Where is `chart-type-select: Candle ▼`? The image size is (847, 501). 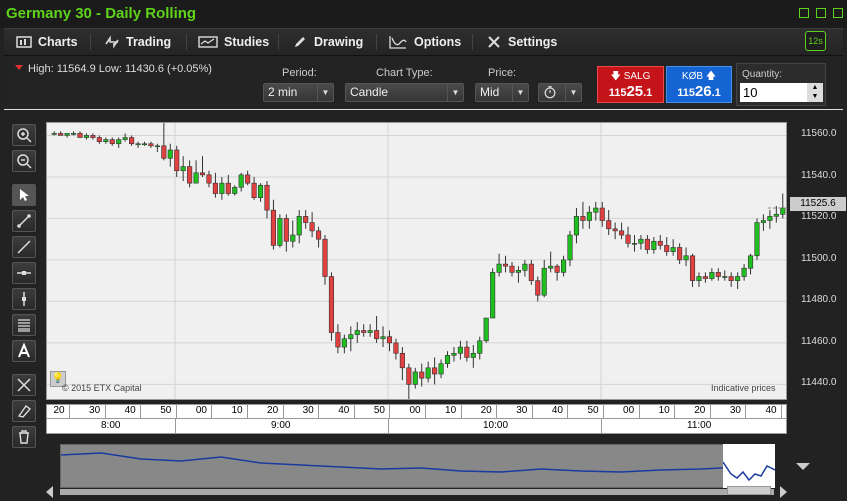 chart-type-select: Candle ▼ is located at coordinates (404, 92).